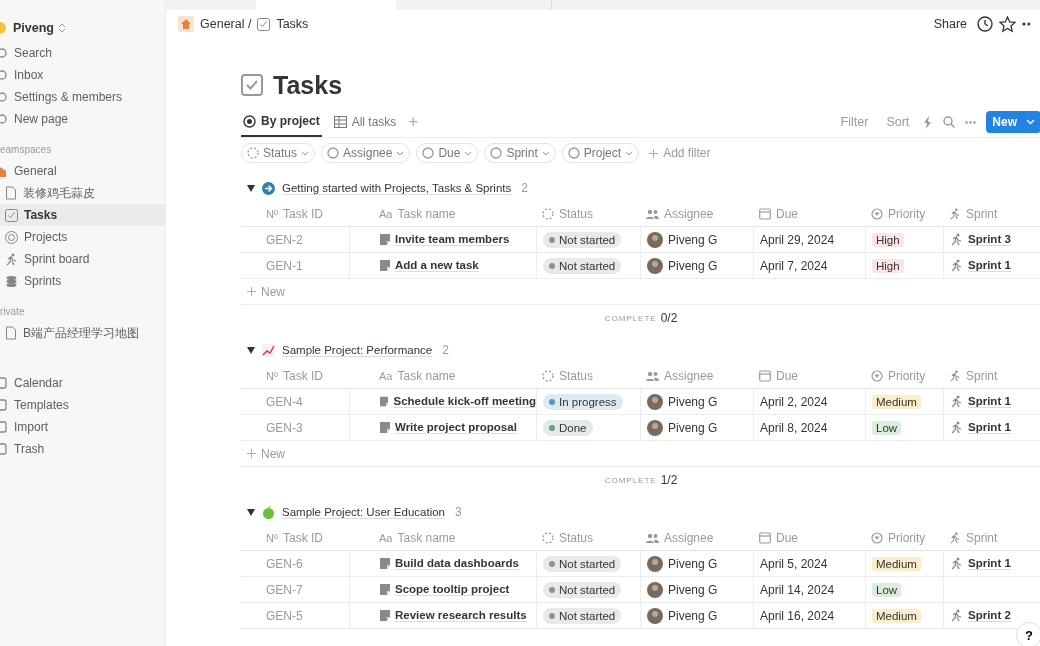  I want to click on more-icon, so click(1026, 24).